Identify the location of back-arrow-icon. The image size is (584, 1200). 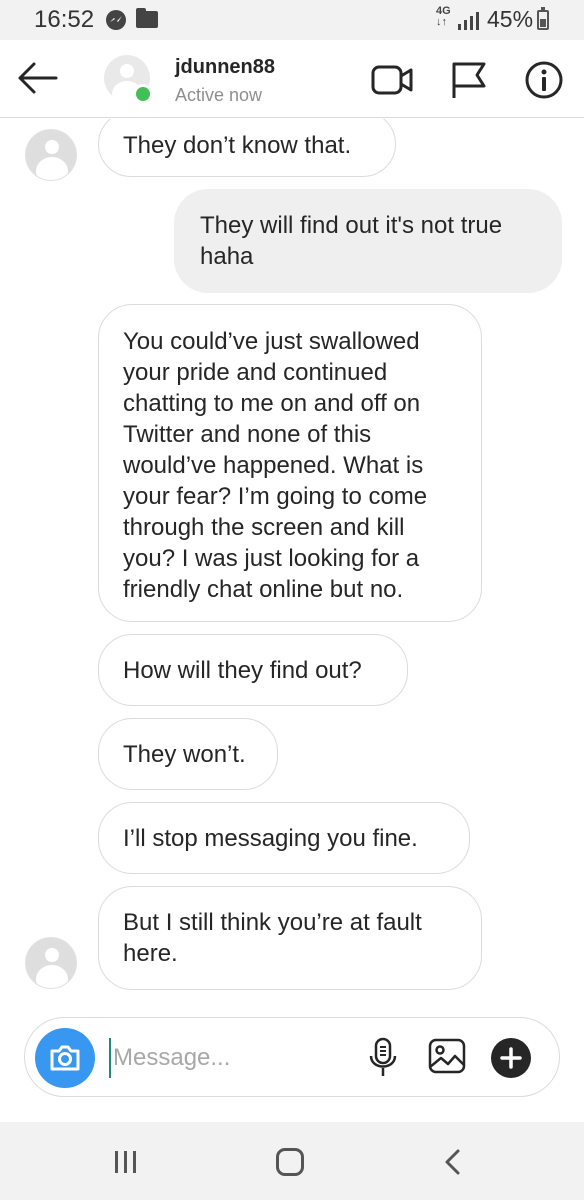
(37, 78).